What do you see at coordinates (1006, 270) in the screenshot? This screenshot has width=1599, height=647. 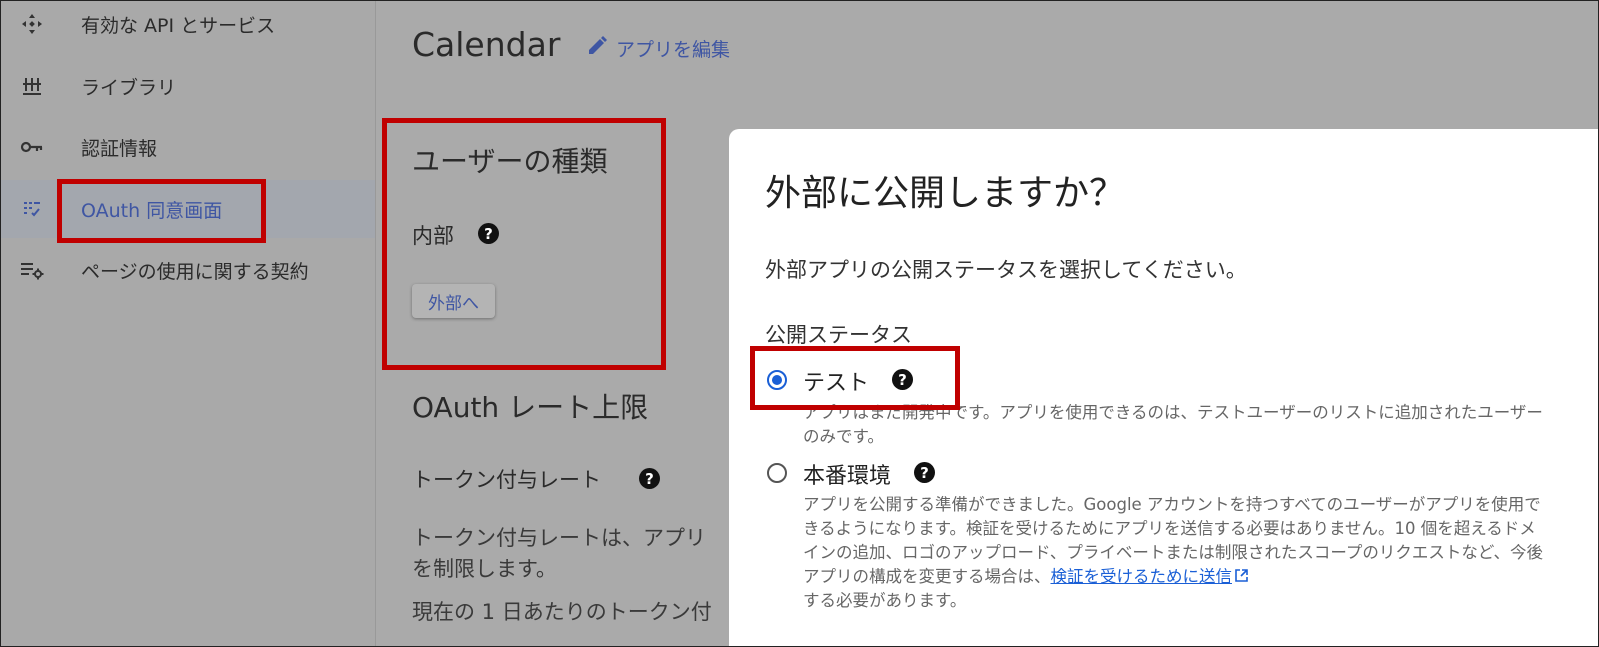 I see `dialog-description: 外部アプリの公開ステータスを選択してください。` at bounding box center [1006, 270].